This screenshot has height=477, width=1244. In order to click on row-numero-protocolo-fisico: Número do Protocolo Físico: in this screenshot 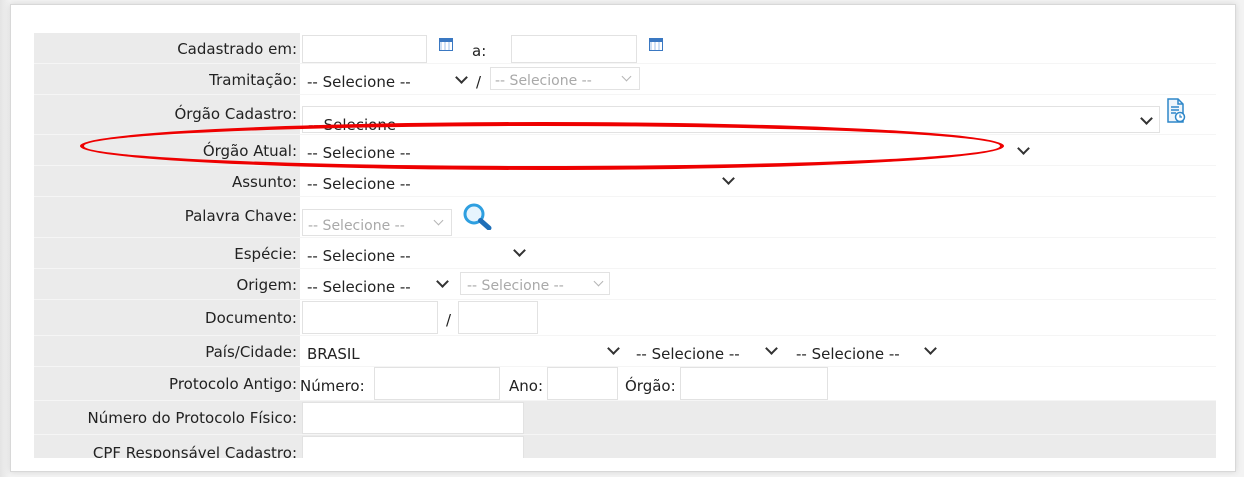, I will do `click(625, 417)`.